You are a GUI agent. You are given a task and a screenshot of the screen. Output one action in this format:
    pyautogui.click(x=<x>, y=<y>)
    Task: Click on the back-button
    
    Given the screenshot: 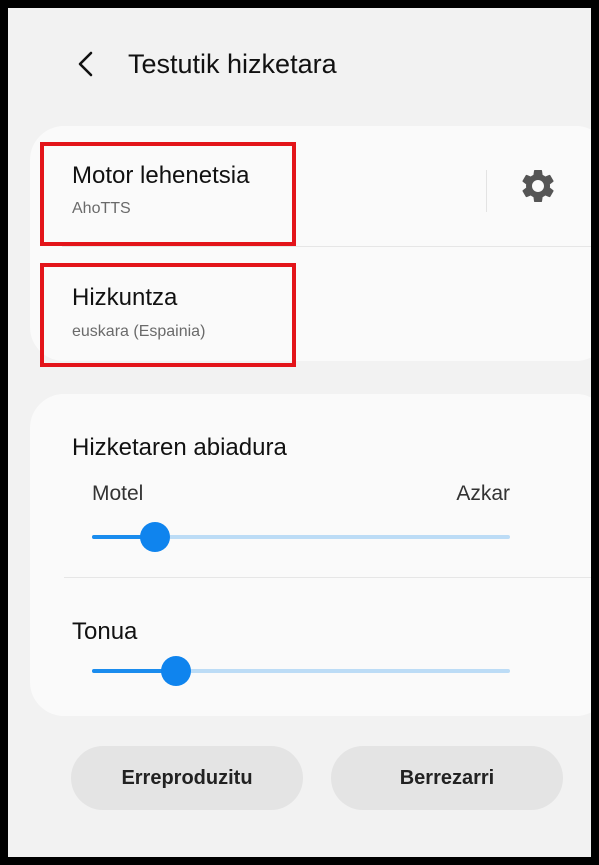 What is the action you would take?
    pyautogui.click(x=86, y=64)
    